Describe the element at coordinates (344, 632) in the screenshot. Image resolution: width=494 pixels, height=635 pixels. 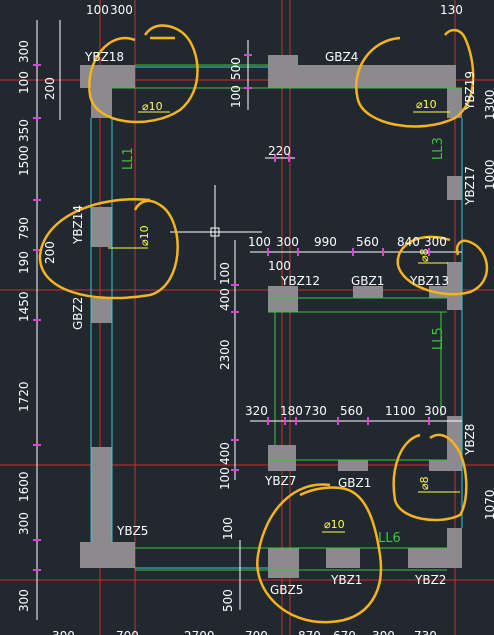
I see `dim-b-670: 670` at that location.